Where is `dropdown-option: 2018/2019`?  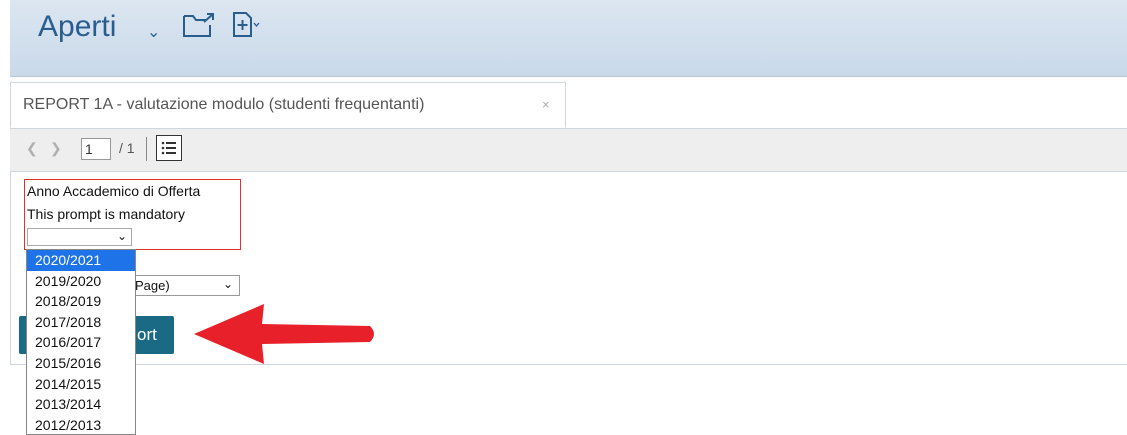 dropdown-option: 2018/2019 is located at coordinates (81, 301).